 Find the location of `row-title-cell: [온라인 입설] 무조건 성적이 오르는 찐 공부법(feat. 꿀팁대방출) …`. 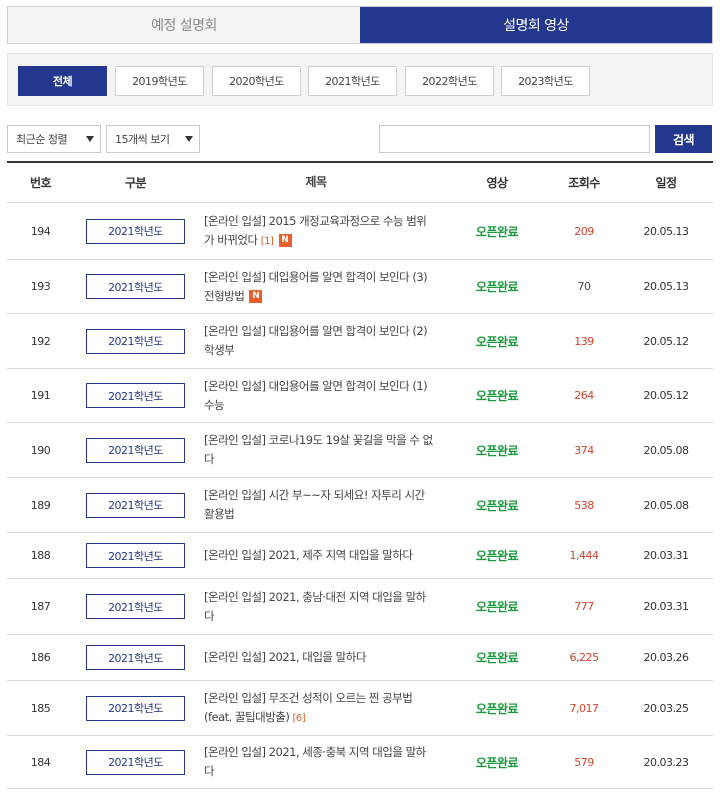

row-title-cell: [온라인 입설] 무조건 성적이 오르는 찐 공부법(feat. 꿀팁대방출) … is located at coordinates (321, 708).